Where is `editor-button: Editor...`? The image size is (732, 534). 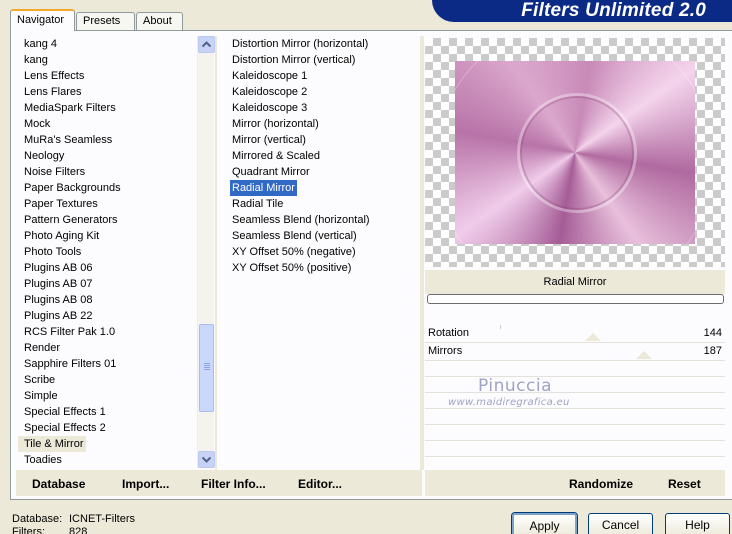
editor-button: Editor... is located at coordinates (320, 484).